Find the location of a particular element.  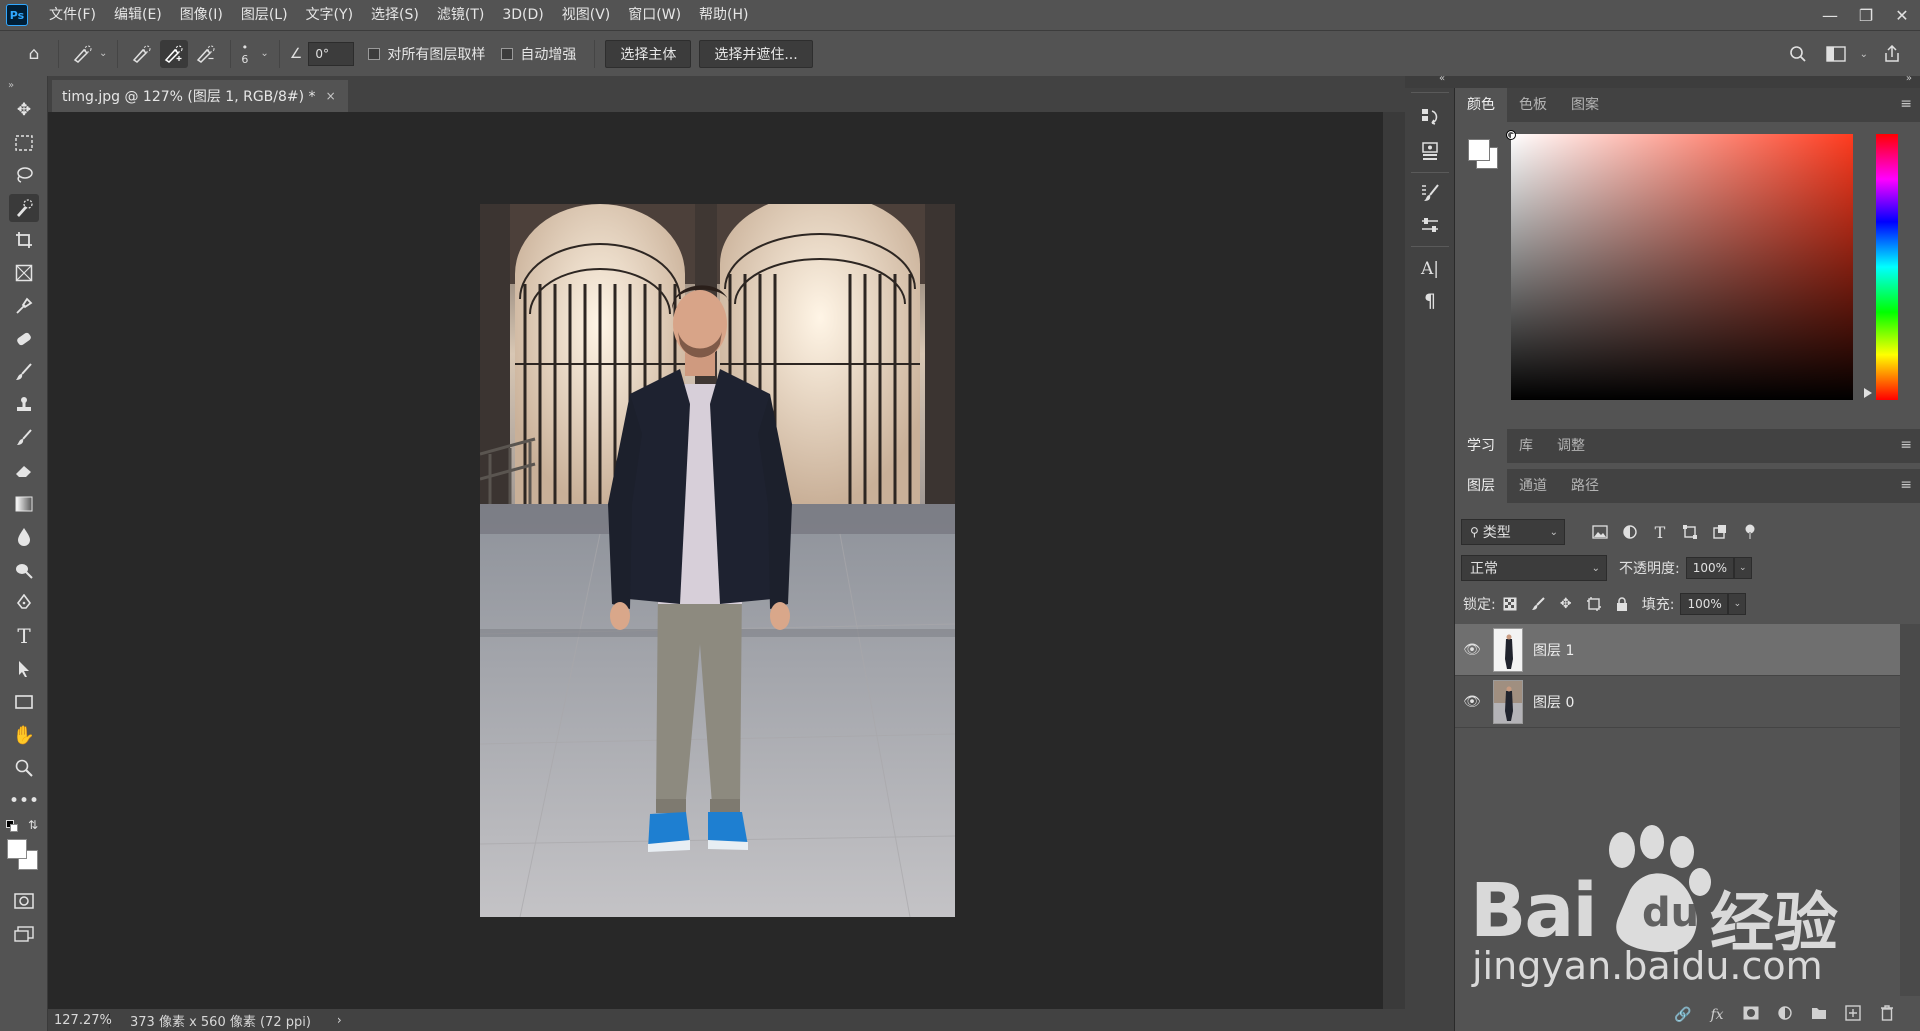

path-selection-tool-icon is located at coordinates (24, 669).